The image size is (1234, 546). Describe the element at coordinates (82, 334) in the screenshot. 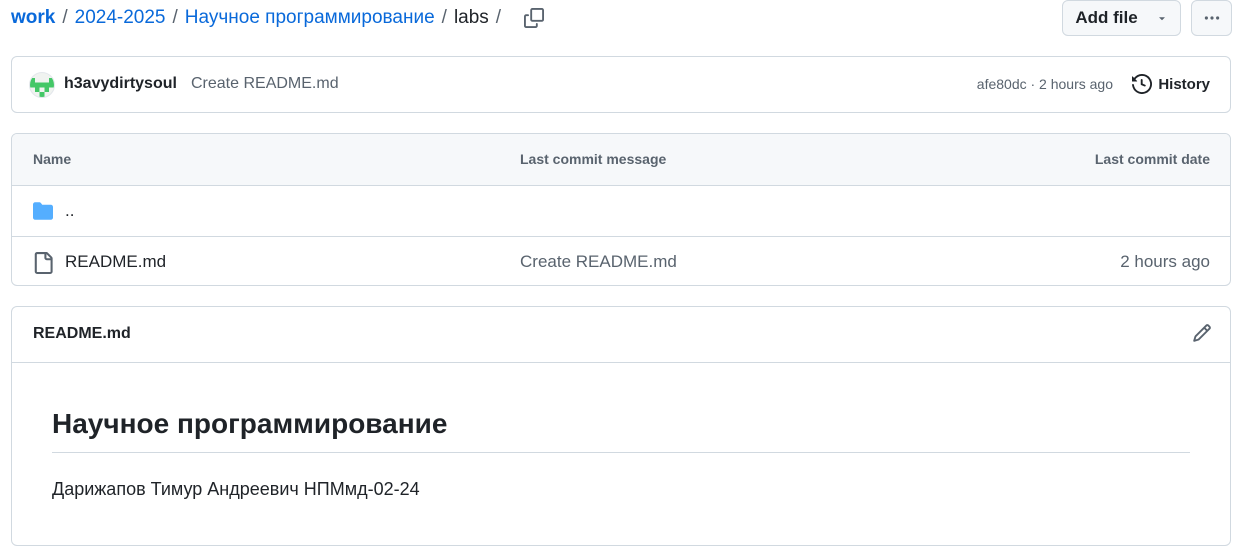

I see `readme-title: README.md` at that location.